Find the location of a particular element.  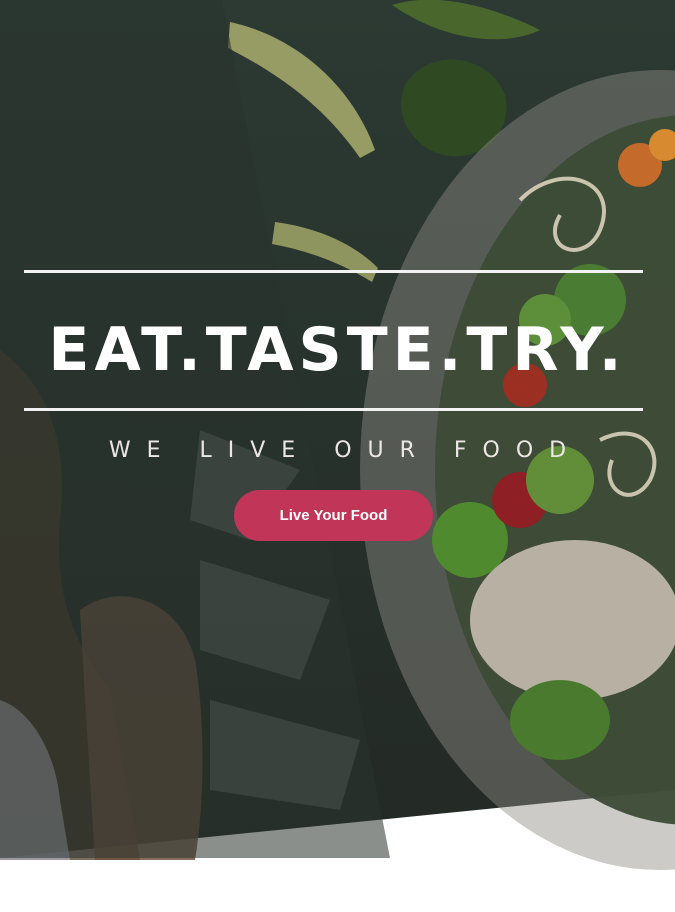

headline-top-rule is located at coordinates (333, 271).